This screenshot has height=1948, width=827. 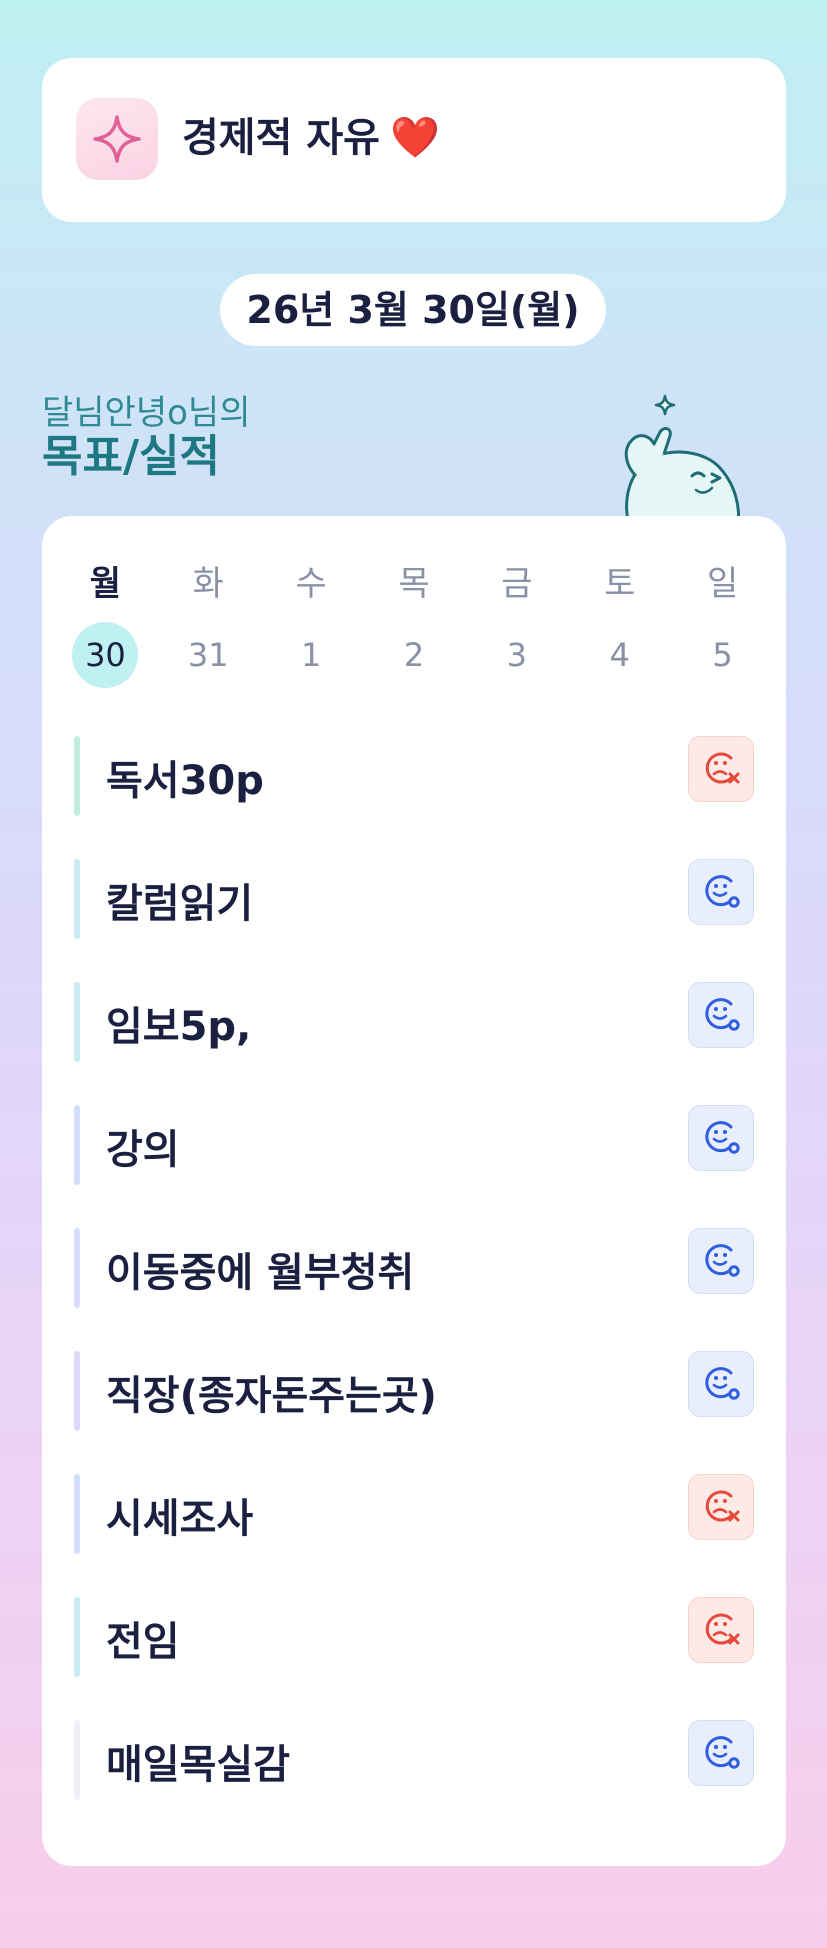 I want to click on sparkle-icon, so click(x=117, y=139).